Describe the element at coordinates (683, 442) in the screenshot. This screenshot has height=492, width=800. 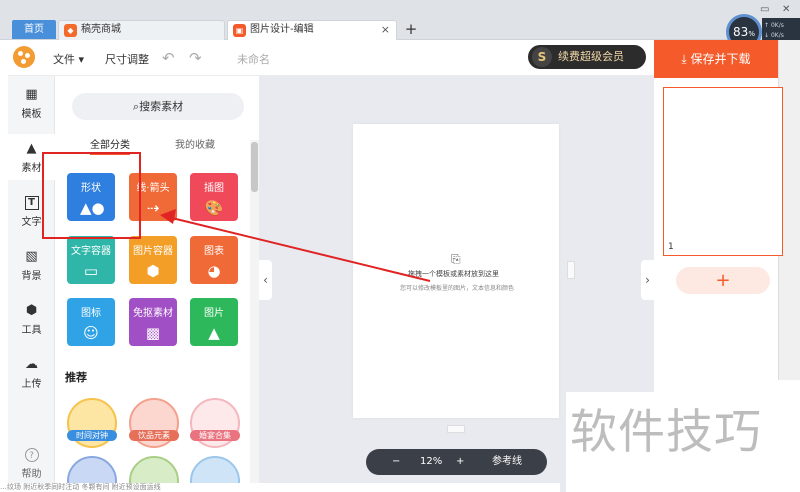
I see `watermark: 软件技巧` at that location.